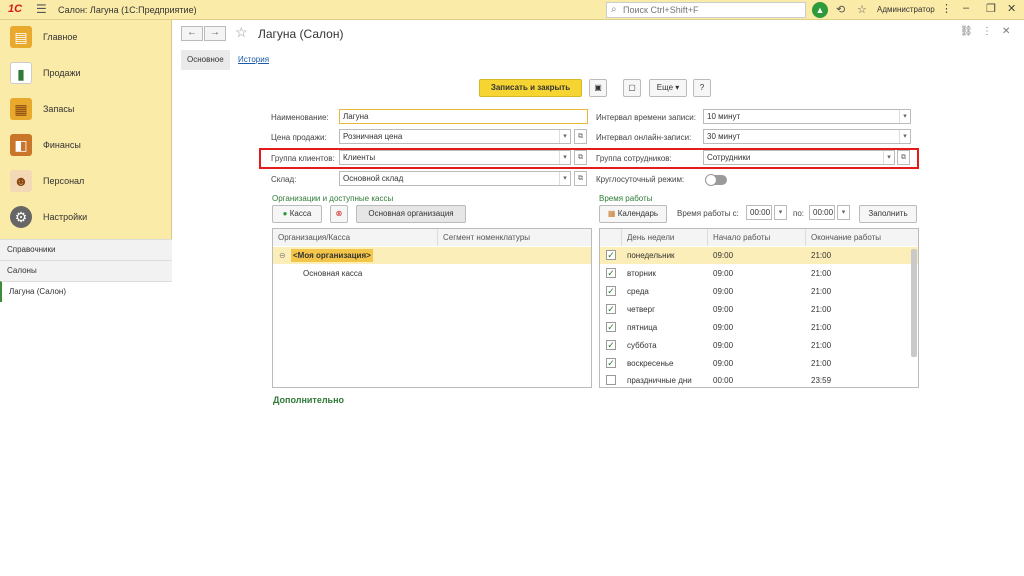 The image size is (1024, 576). What do you see at coordinates (759, 345) in the screenshot?
I see `table-row: ✓ суббота 09:00 21:00` at bounding box center [759, 345].